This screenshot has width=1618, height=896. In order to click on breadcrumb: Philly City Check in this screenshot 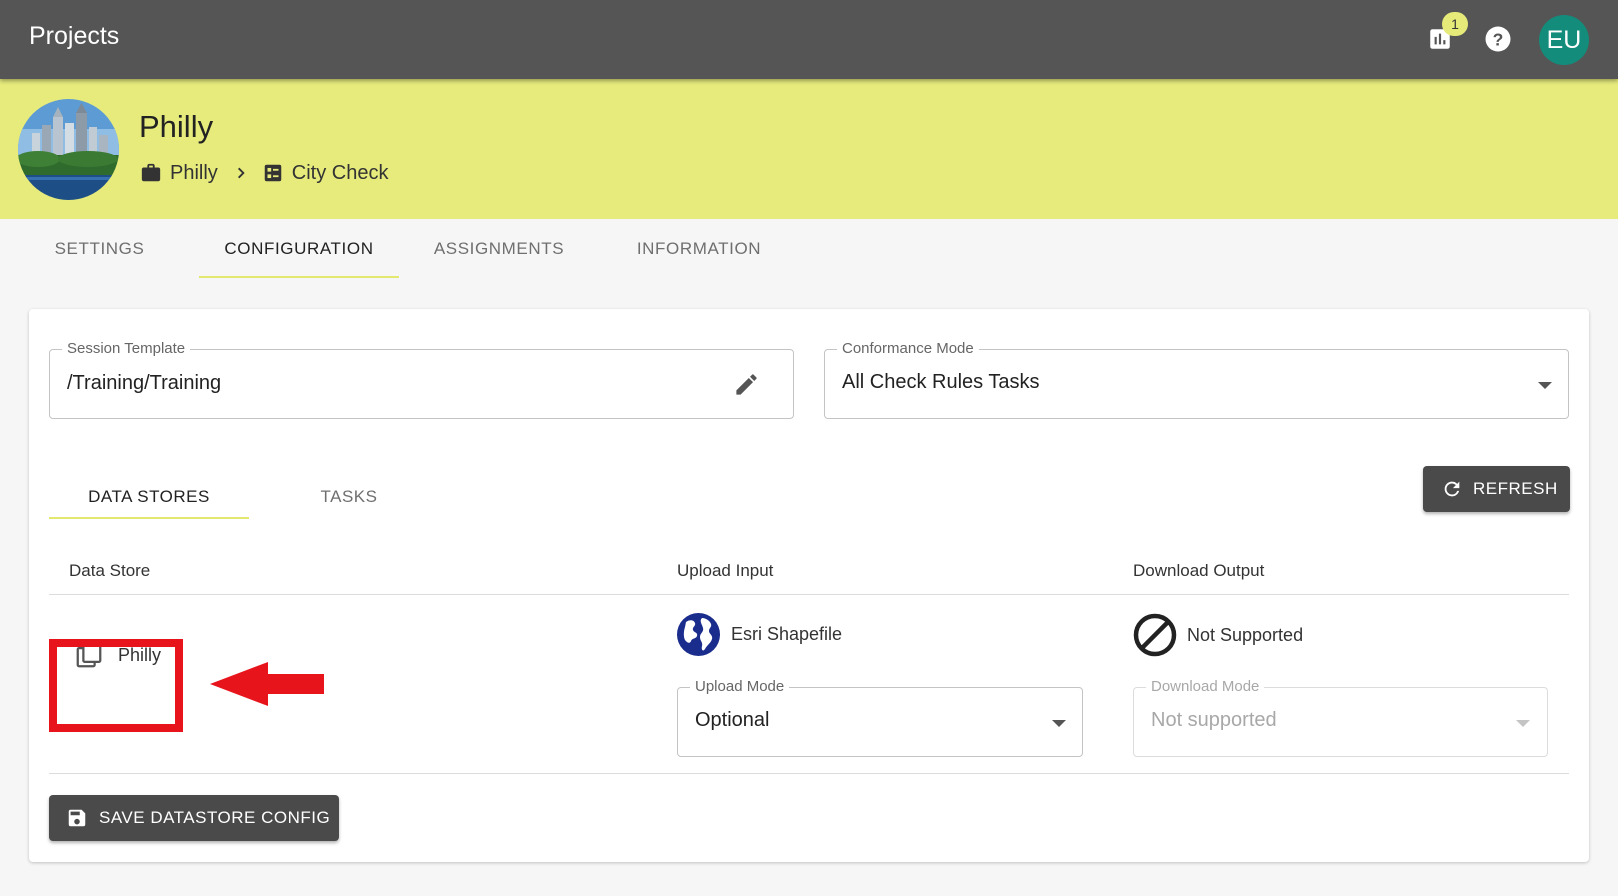, I will do `click(264, 173)`.